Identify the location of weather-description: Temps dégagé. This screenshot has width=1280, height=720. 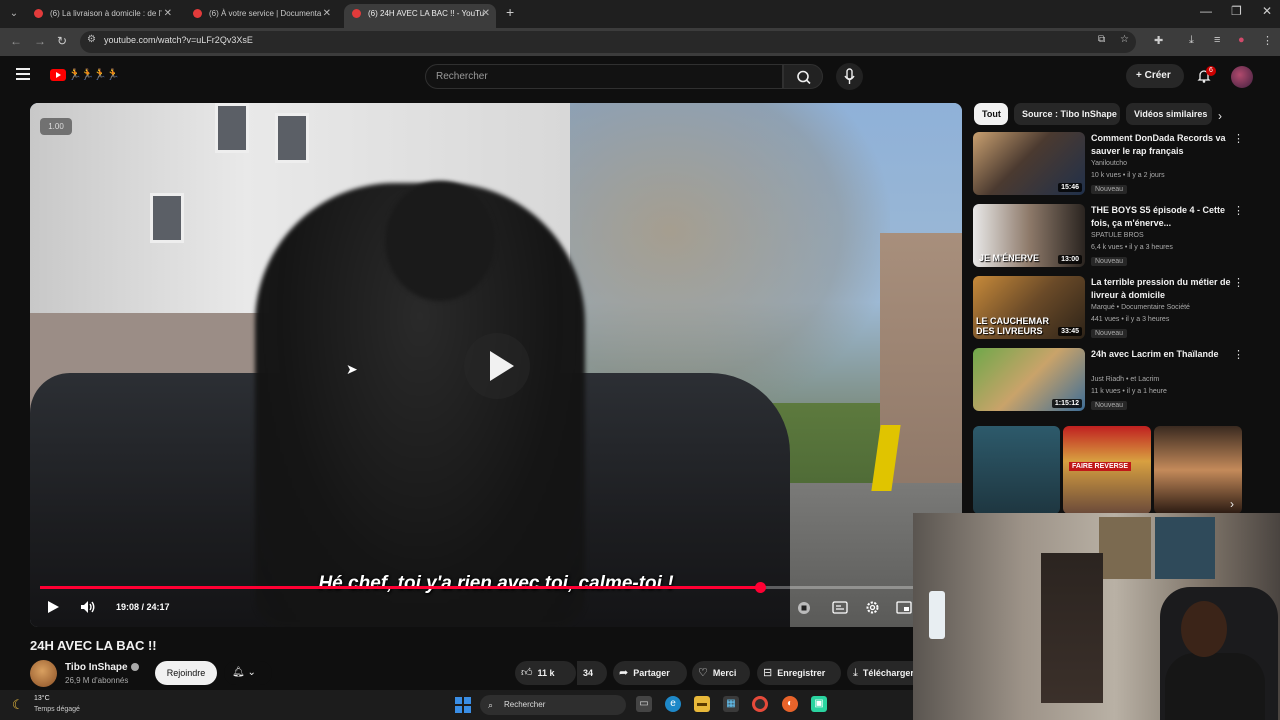
(57, 709).